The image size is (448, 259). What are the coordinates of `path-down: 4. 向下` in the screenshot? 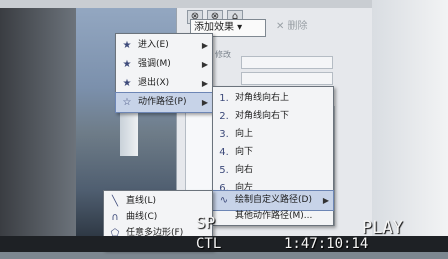 It's located at (273, 152).